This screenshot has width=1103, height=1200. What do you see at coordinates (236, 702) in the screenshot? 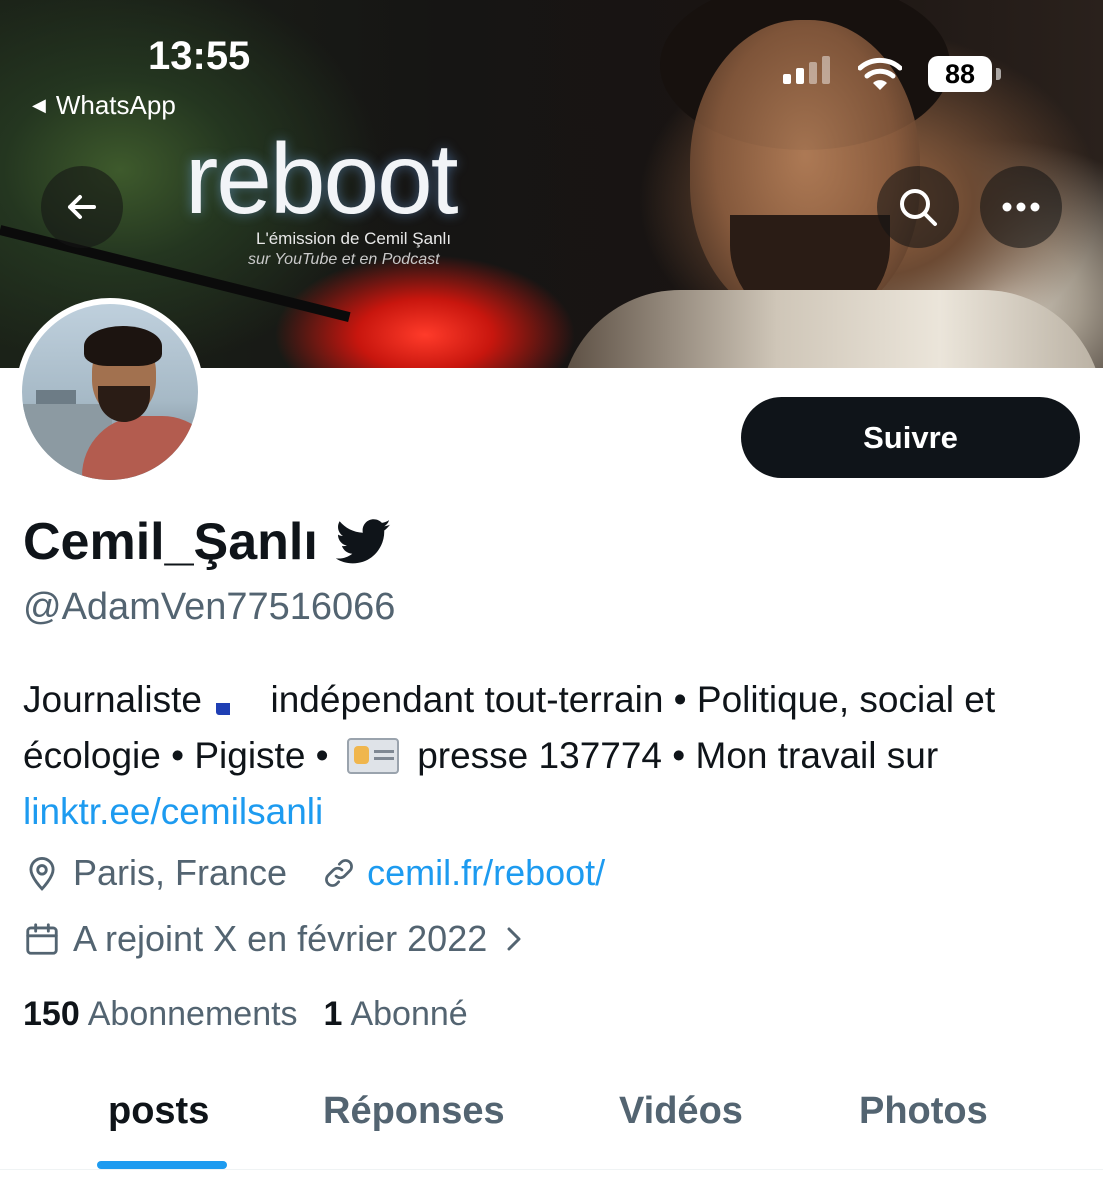
I see `france-flag-icon` at bounding box center [236, 702].